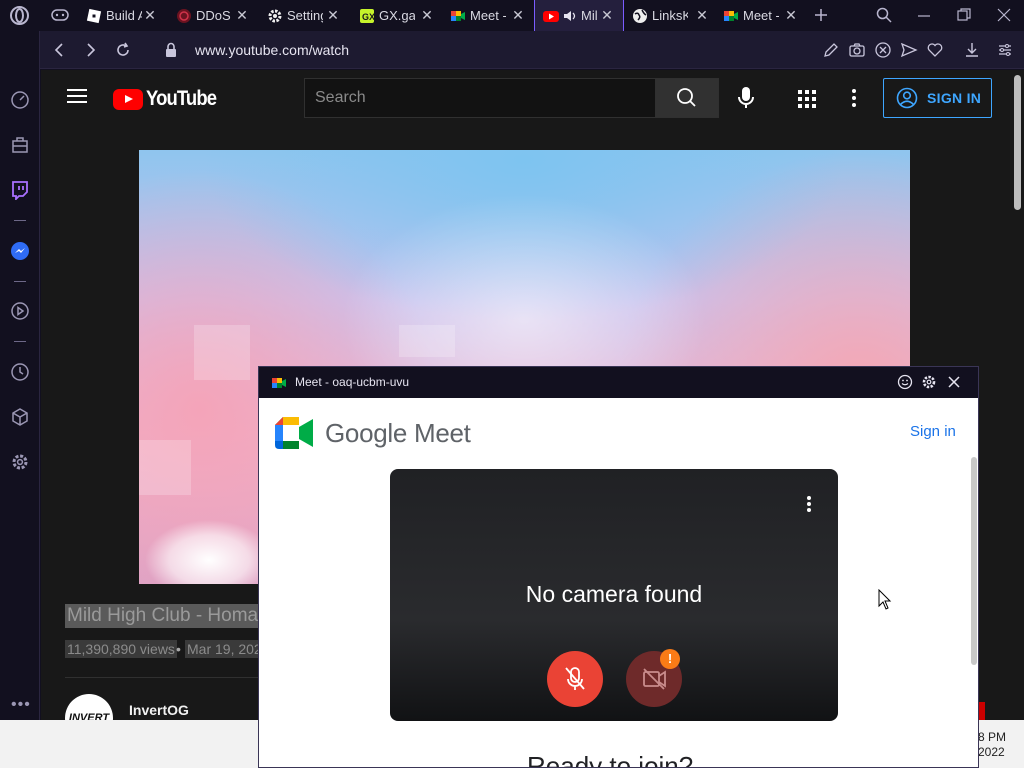 The height and width of the screenshot is (768, 1024). Describe the element at coordinates (671, 15) in the screenshot. I see `tab-linksk: LinksK ✕` at that location.